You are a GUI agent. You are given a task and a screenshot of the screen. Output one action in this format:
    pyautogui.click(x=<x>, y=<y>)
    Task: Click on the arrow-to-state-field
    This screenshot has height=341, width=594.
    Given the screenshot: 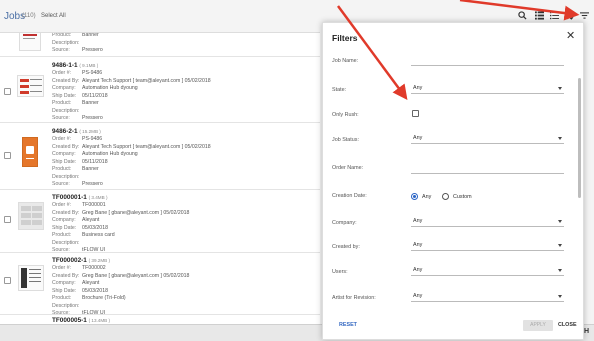 What is the action you would take?
    pyautogui.click(x=372, y=53)
    